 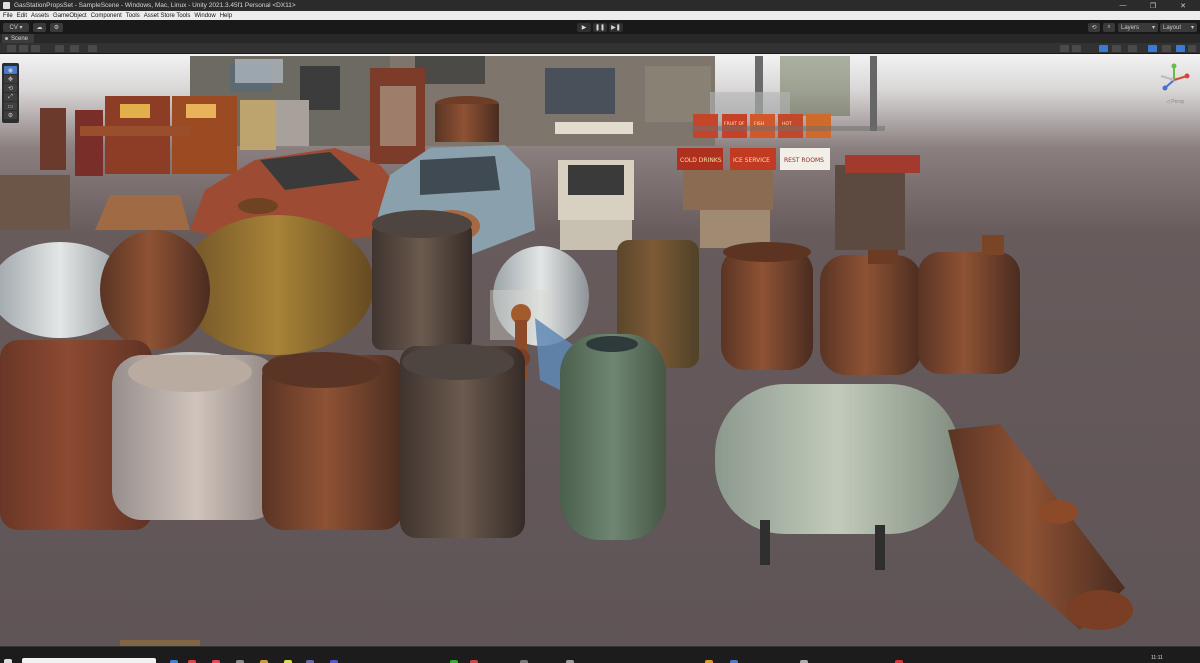 What do you see at coordinates (11, 48) in the screenshot?
I see `view-tool-icon` at bounding box center [11, 48].